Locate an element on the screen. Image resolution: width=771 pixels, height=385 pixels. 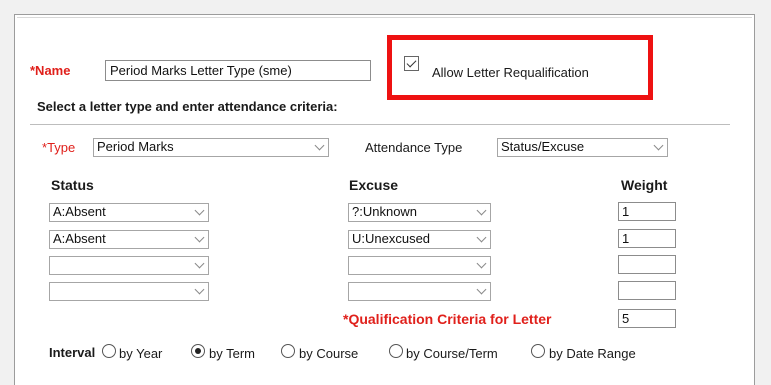
radio-by-course-term-label: by Course/Term is located at coordinates (452, 353).